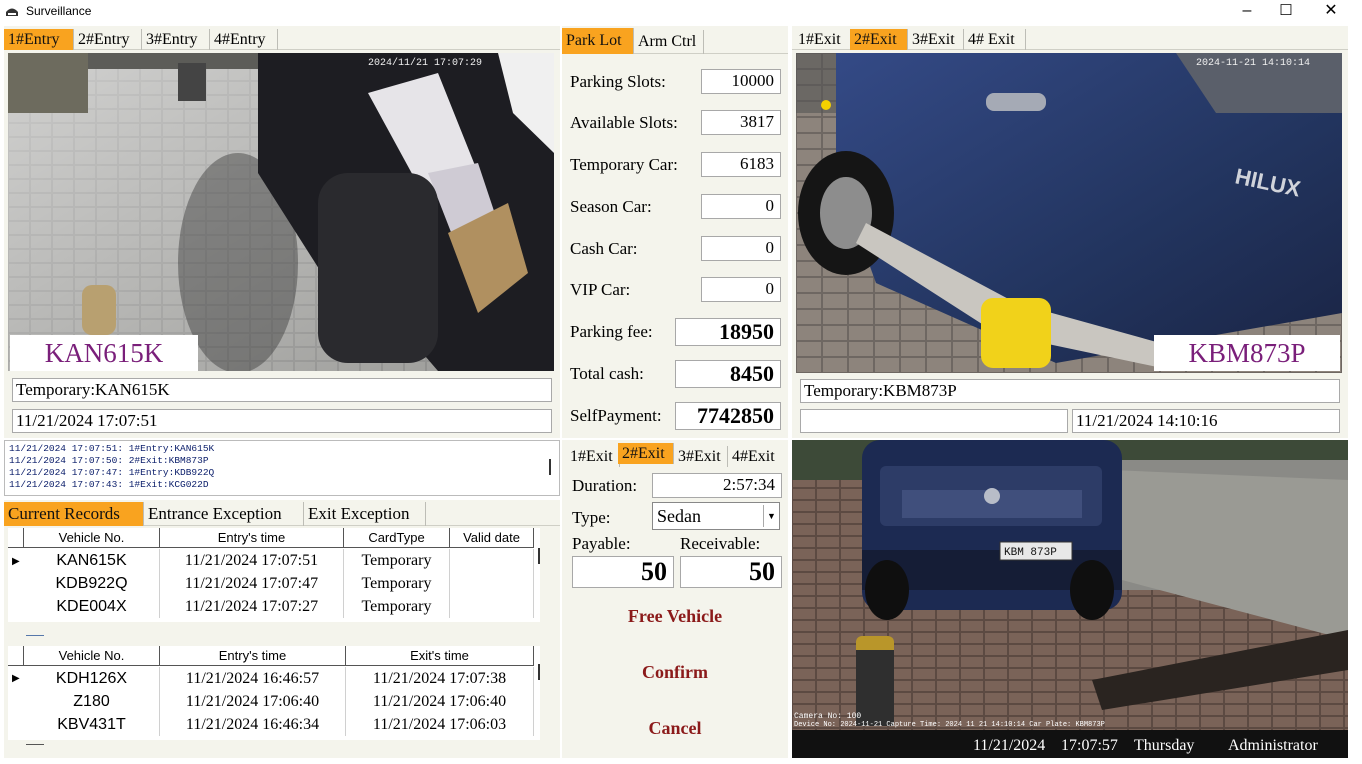  What do you see at coordinates (224, 514) in the screenshot?
I see `tab-entrance-exception: Entrance Exception` at bounding box center [224, 514].